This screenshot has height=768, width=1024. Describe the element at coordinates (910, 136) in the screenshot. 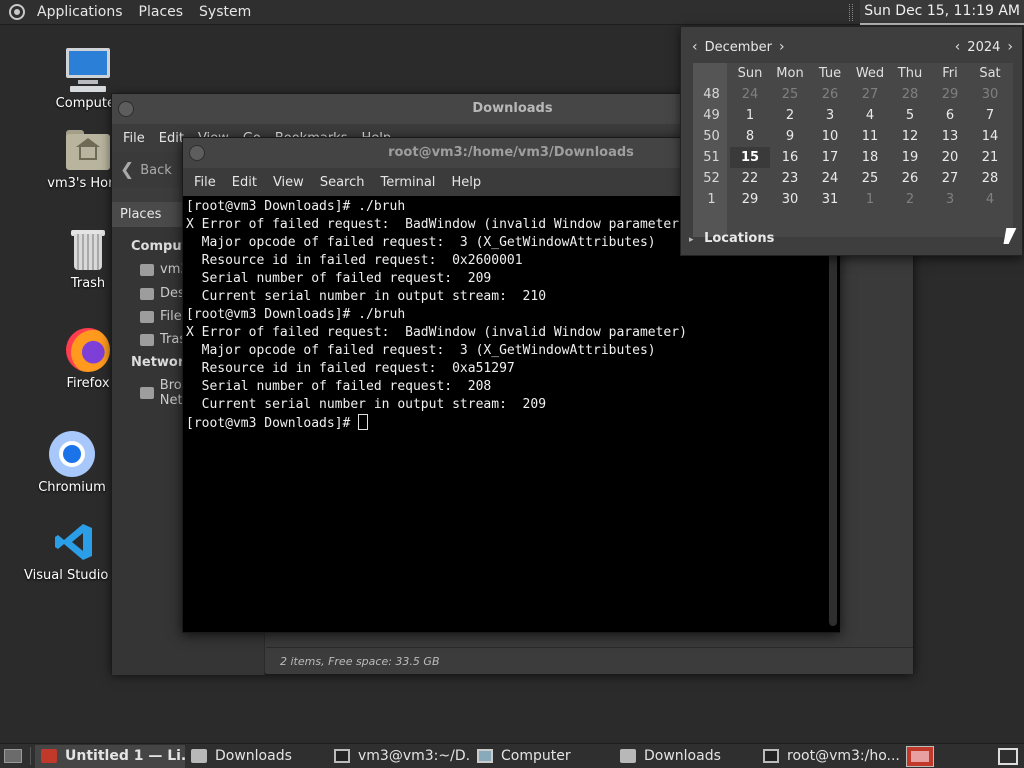

I see `calendar-day: 12` at that location.